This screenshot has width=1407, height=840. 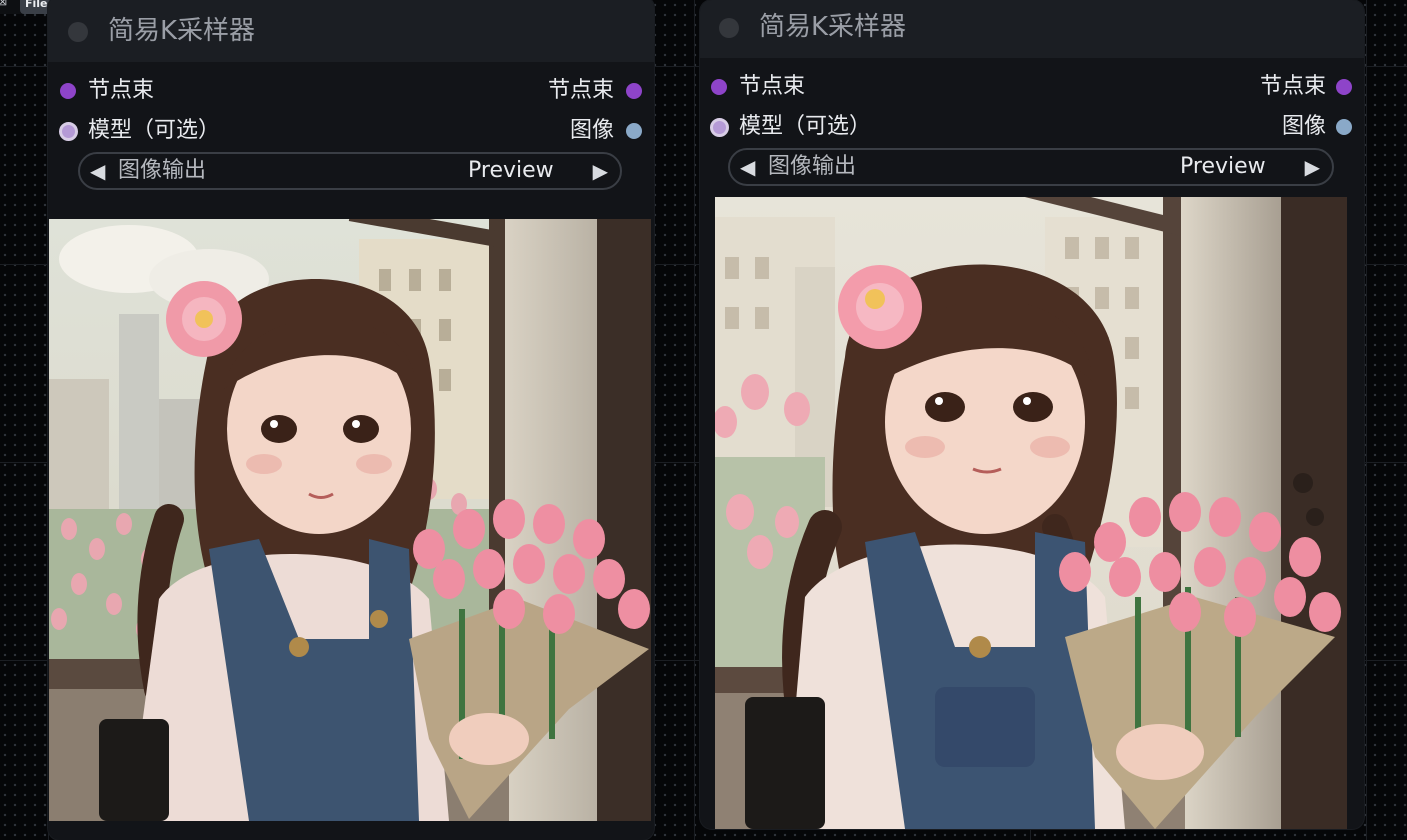 What do you see at coordinates (5, 4) in the screenshot?
I see `collapse-icon: ⊠` at bounding box center [5, 4].